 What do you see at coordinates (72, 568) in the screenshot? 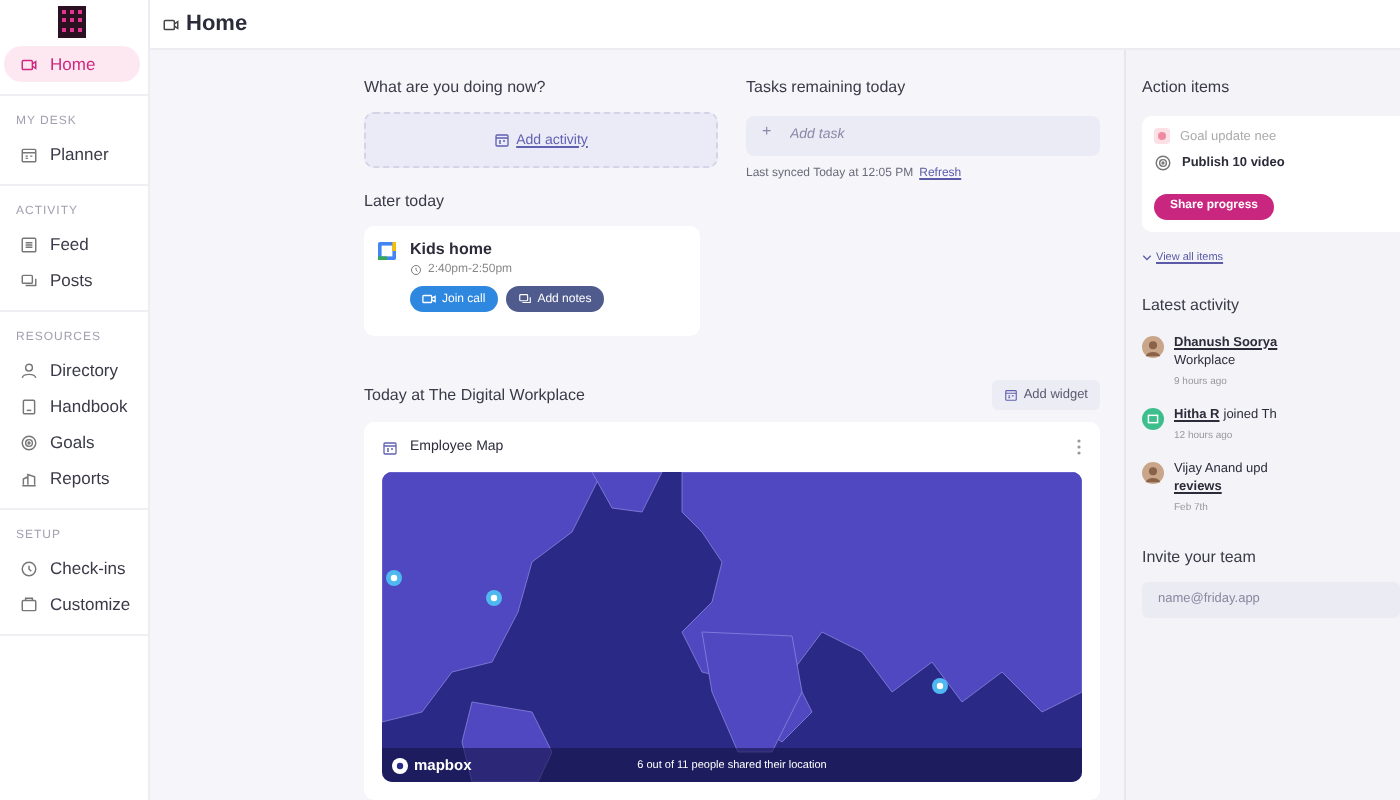
I see `nav-item: Check-ins` at bounding box center [72, 568].